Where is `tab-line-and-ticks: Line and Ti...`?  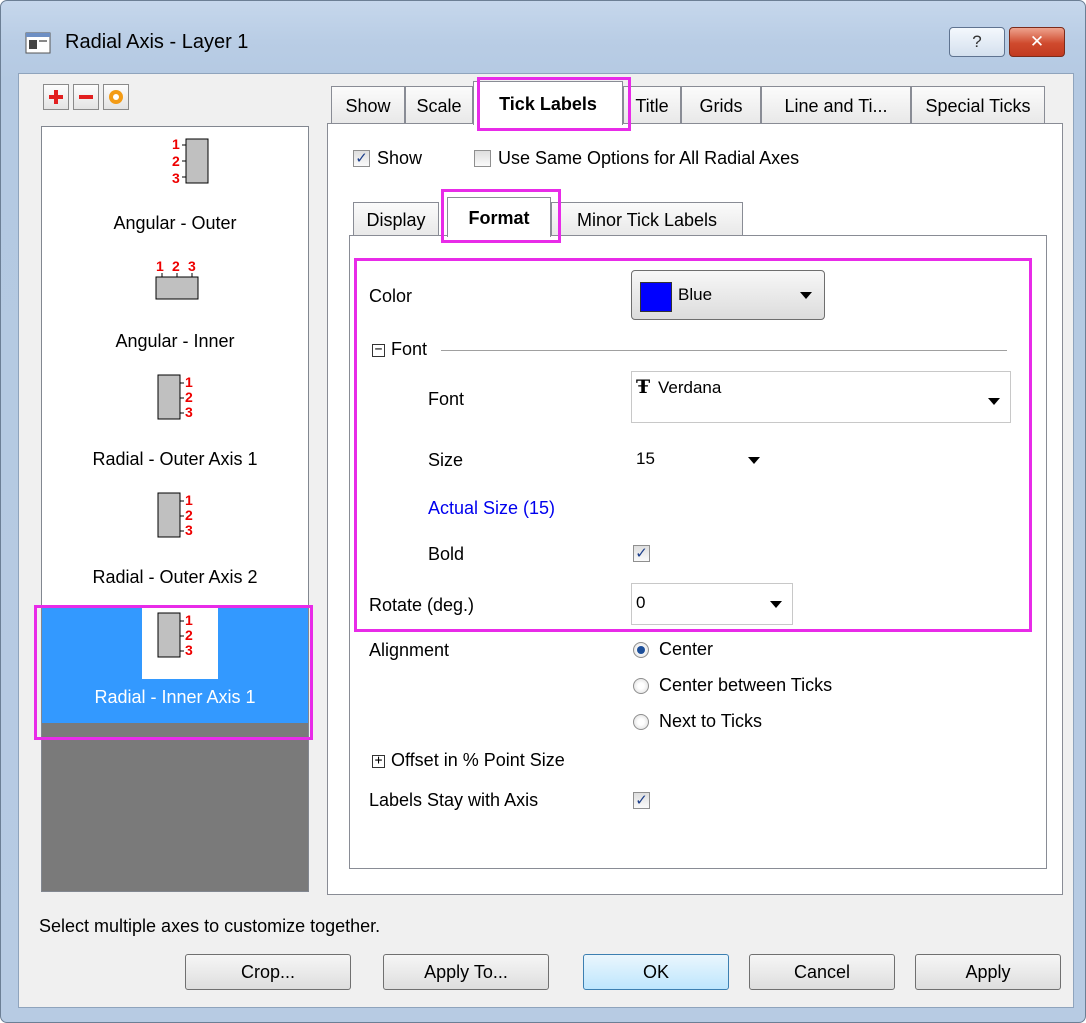 tab-line-and-ticks: Line and Ti... is located at coordinates (836, 105).